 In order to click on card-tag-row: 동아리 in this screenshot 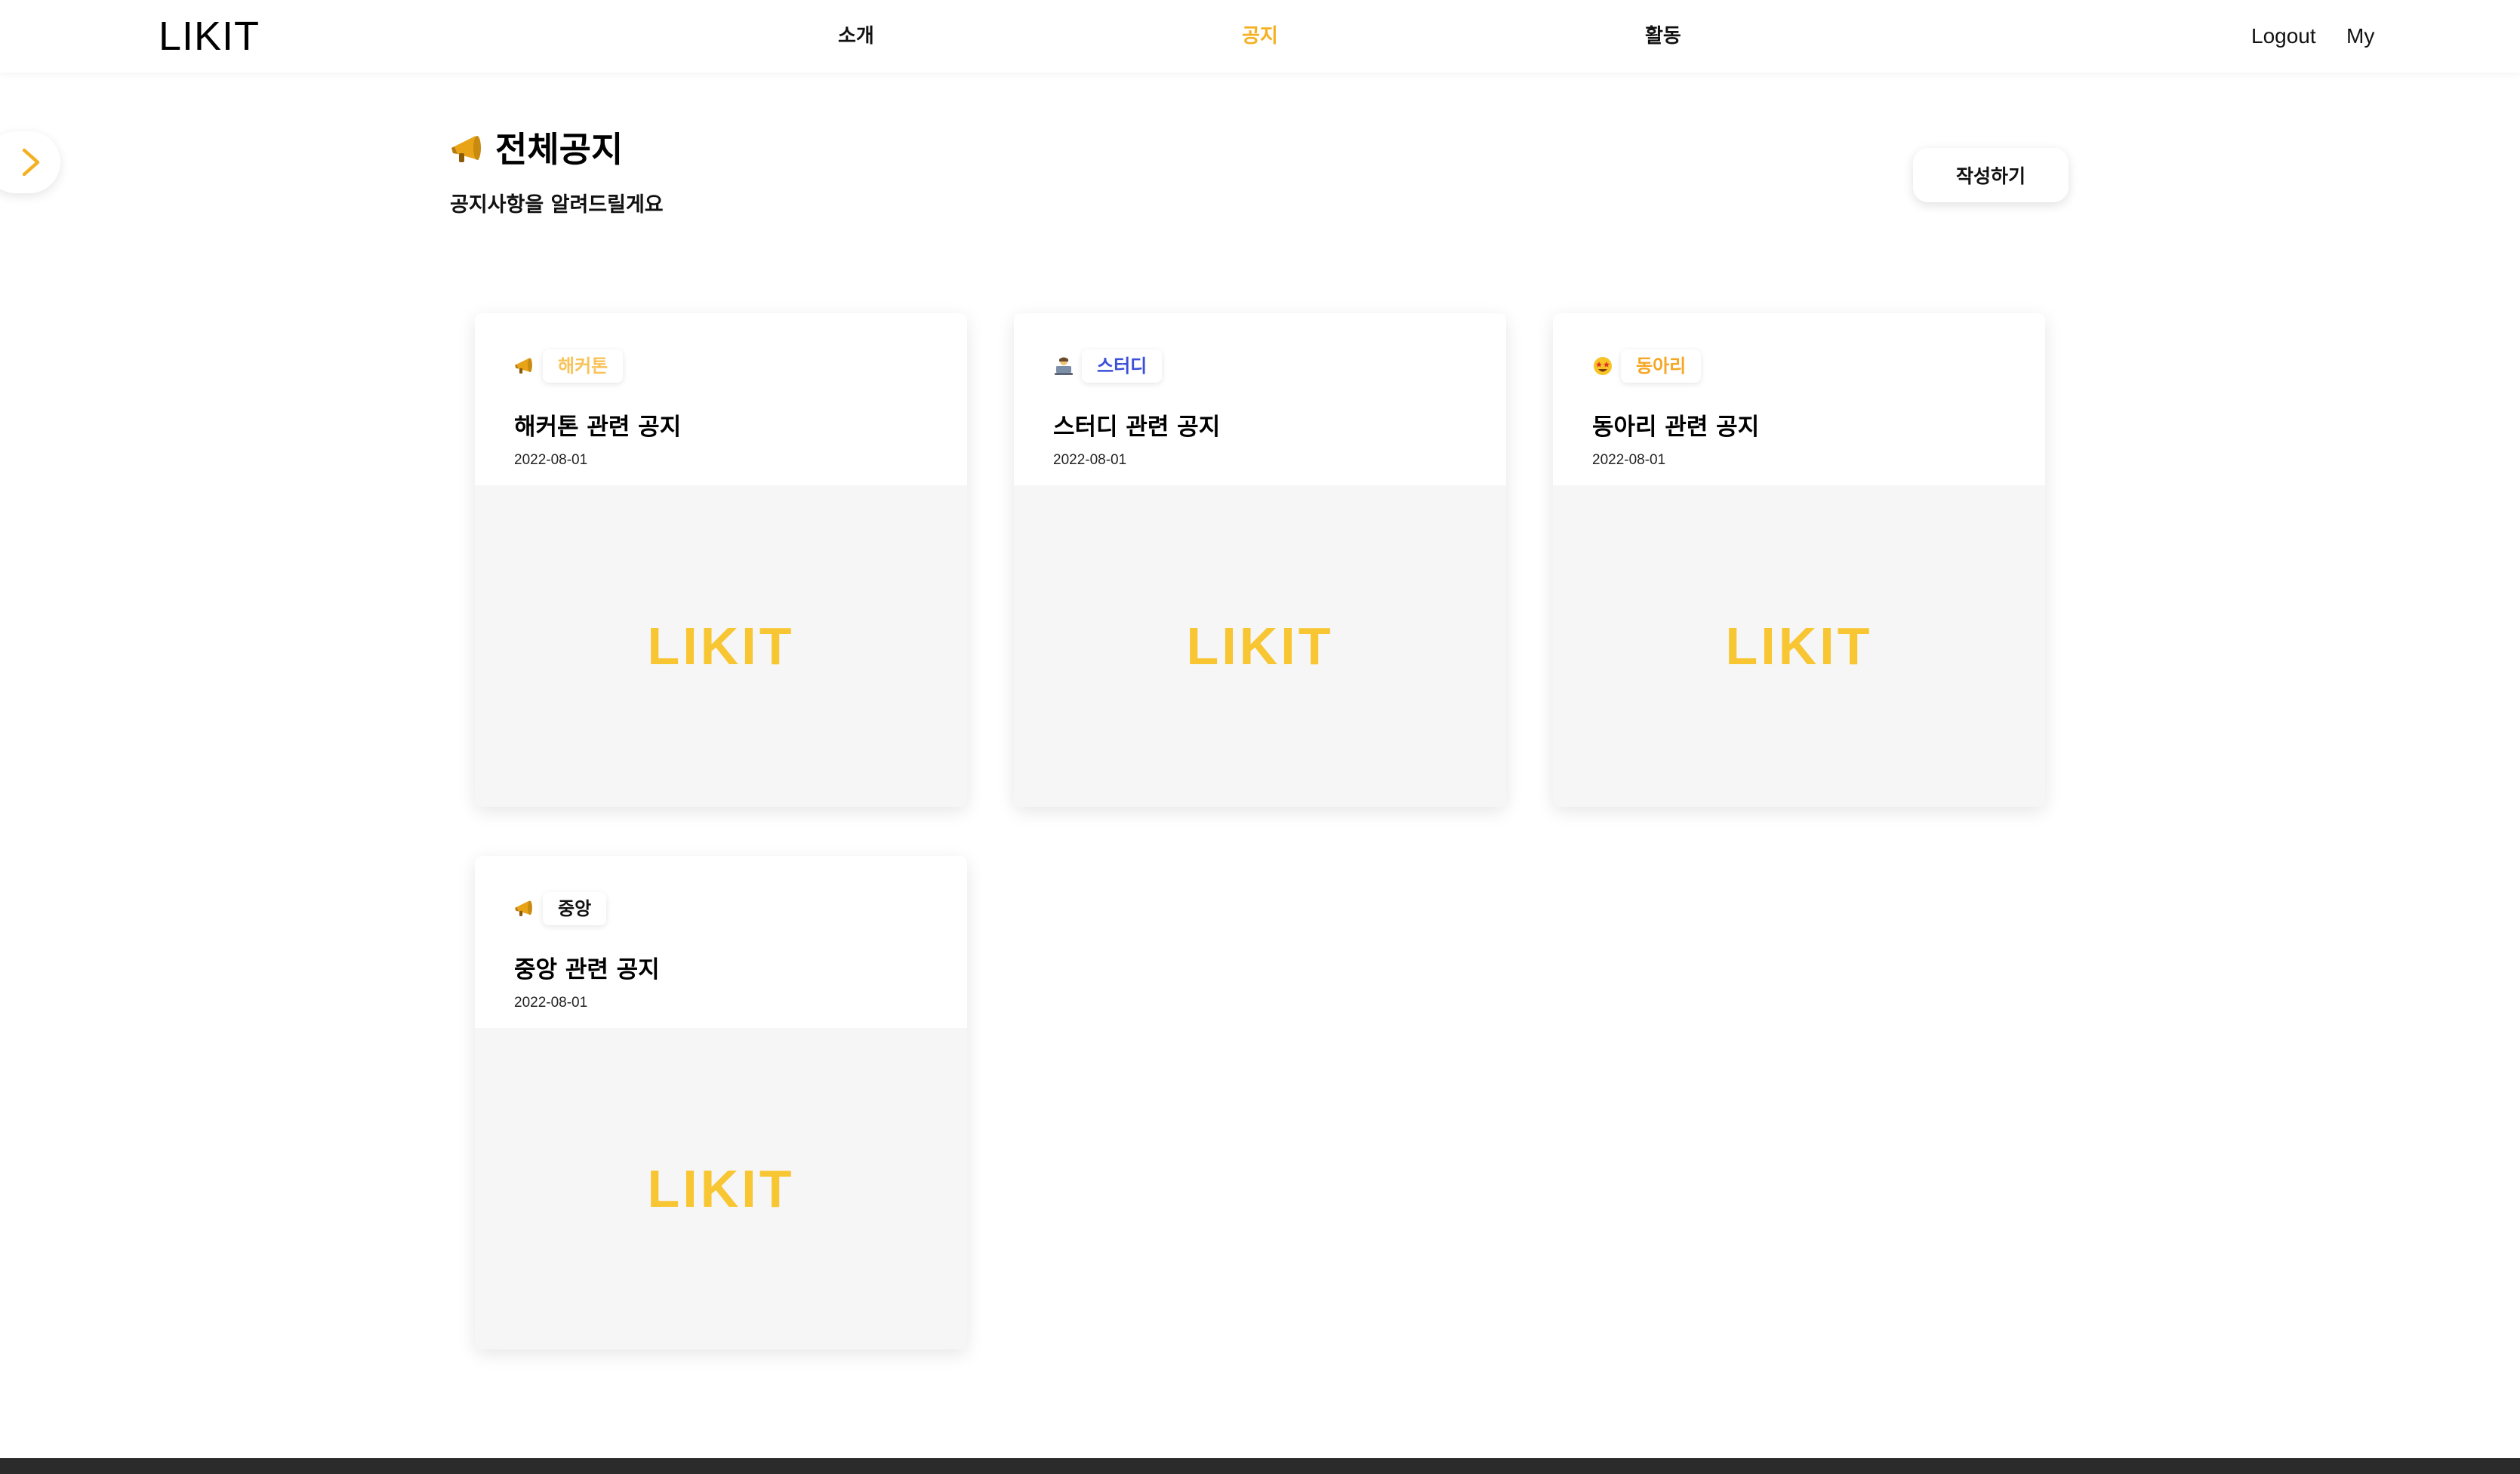, I will do `click(1647, 366)`.